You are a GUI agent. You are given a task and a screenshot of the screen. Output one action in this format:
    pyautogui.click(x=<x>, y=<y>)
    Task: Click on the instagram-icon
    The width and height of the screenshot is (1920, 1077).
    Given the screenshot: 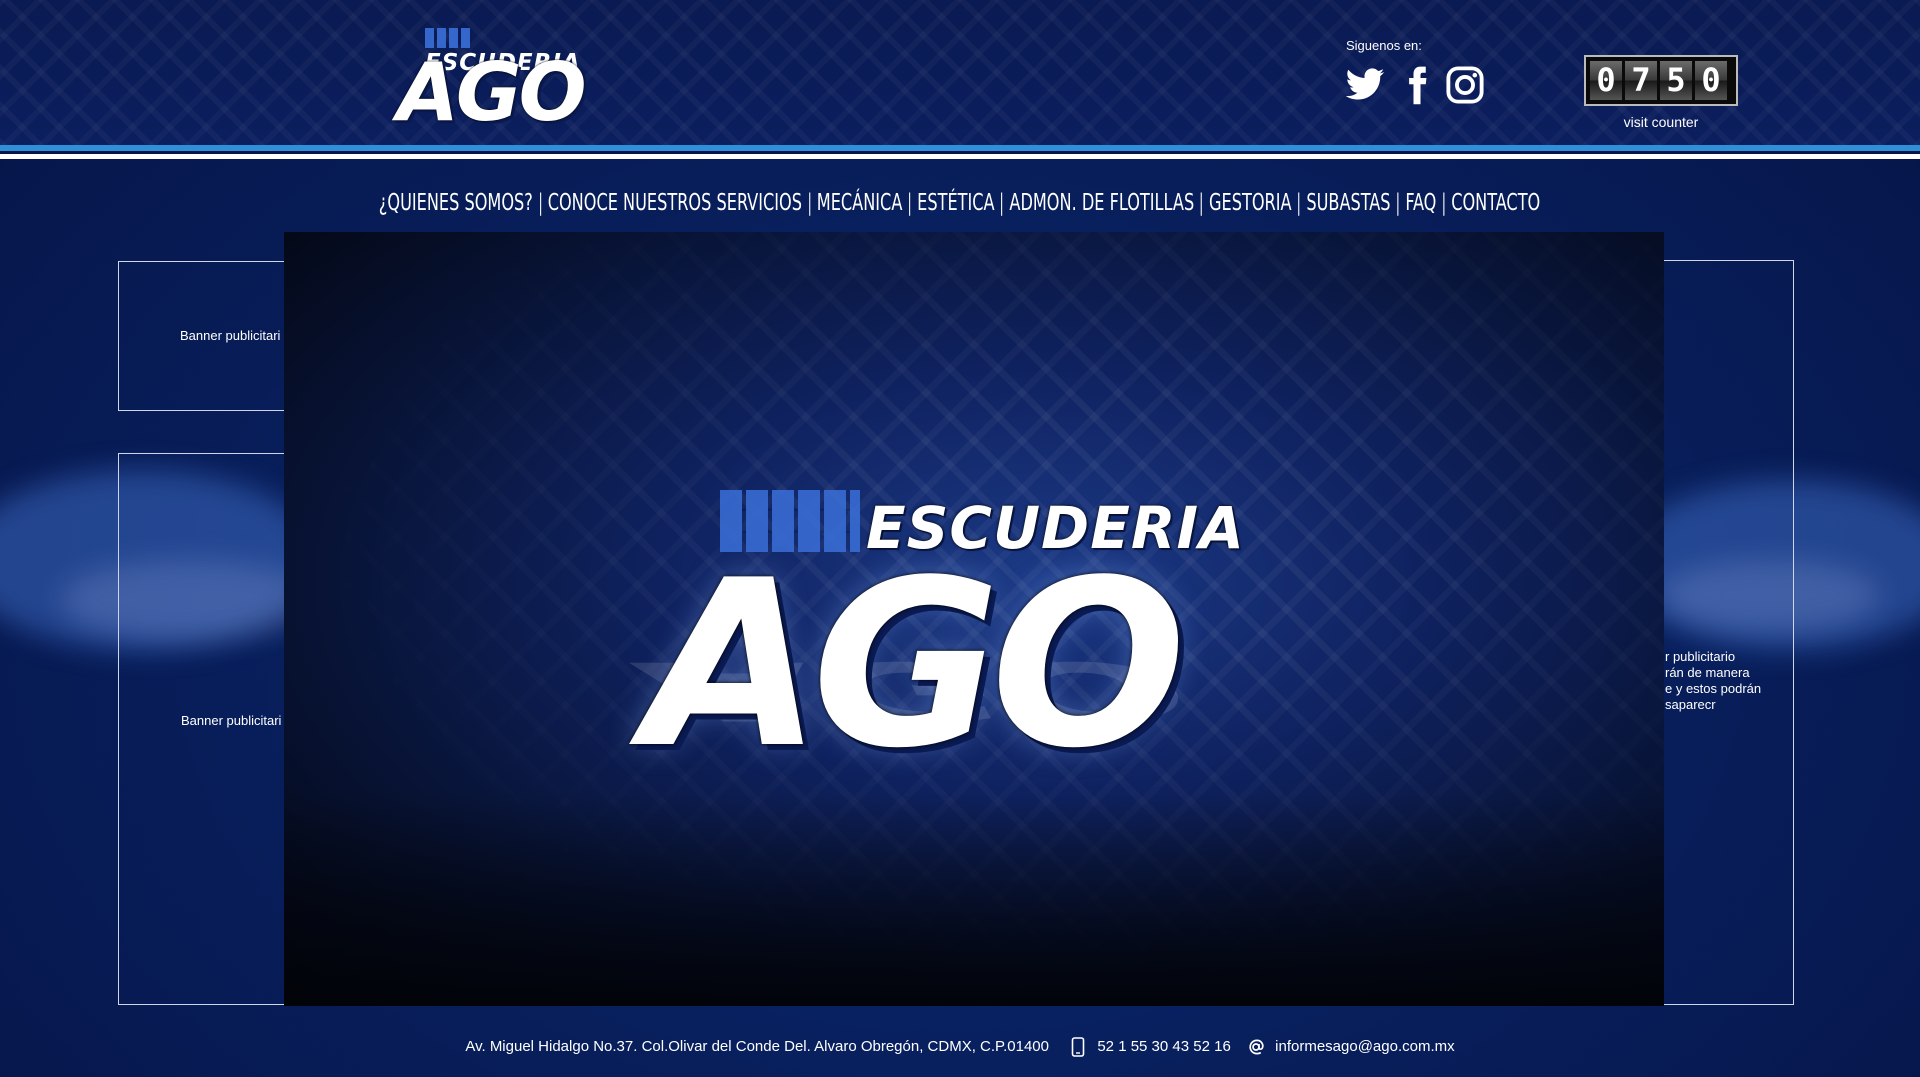 What is the action you would take?
    pyautogui.click(x=1465, y=85)
    